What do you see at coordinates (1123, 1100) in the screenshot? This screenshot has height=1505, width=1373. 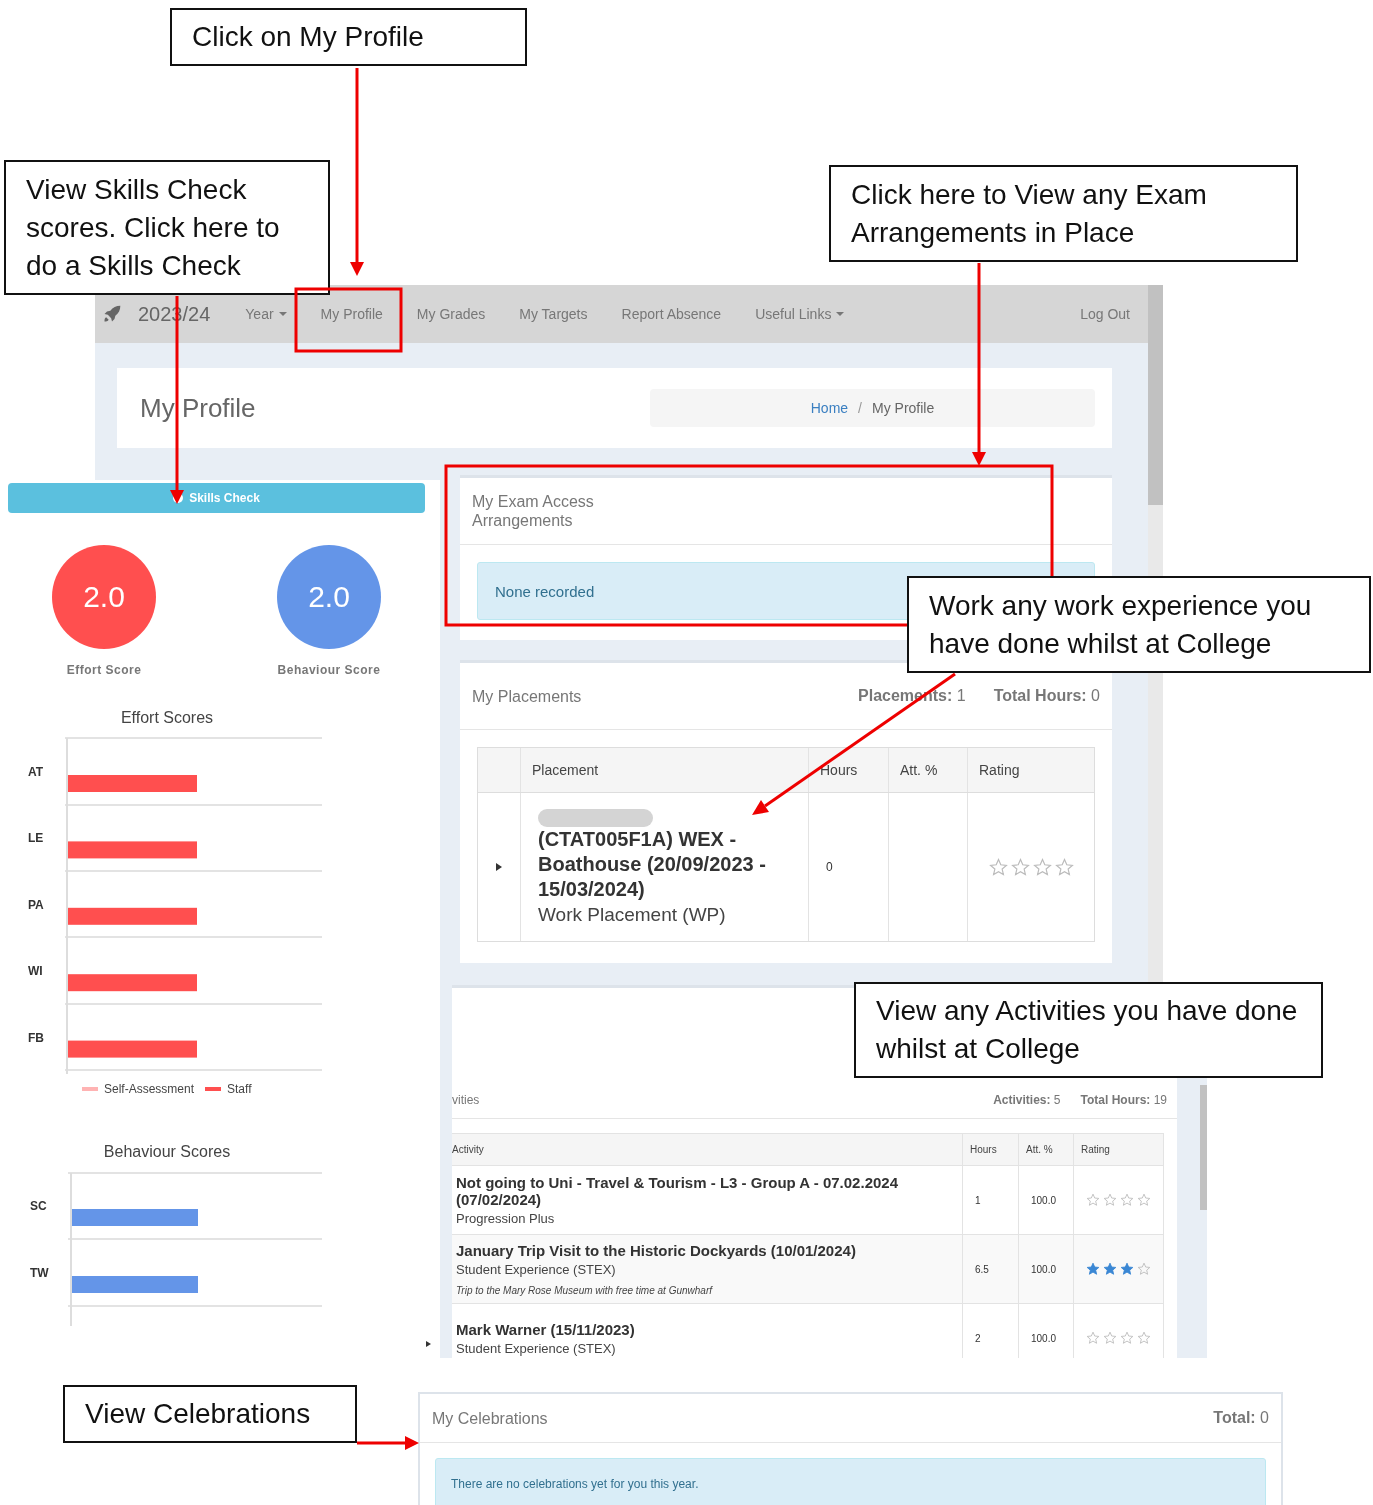 I see `stat-text: Total Hours: 19` at bounding box center [1123, 1100].